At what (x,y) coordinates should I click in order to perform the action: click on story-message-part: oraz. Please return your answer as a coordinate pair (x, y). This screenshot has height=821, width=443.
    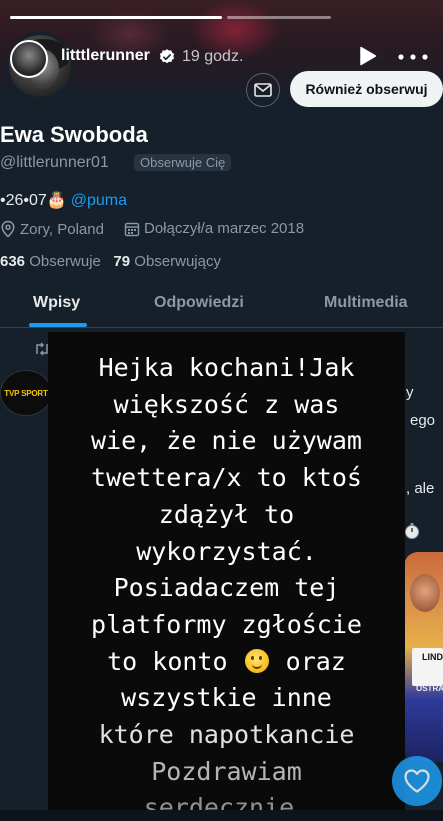
    Looking at the image, I should click on (315, 661).